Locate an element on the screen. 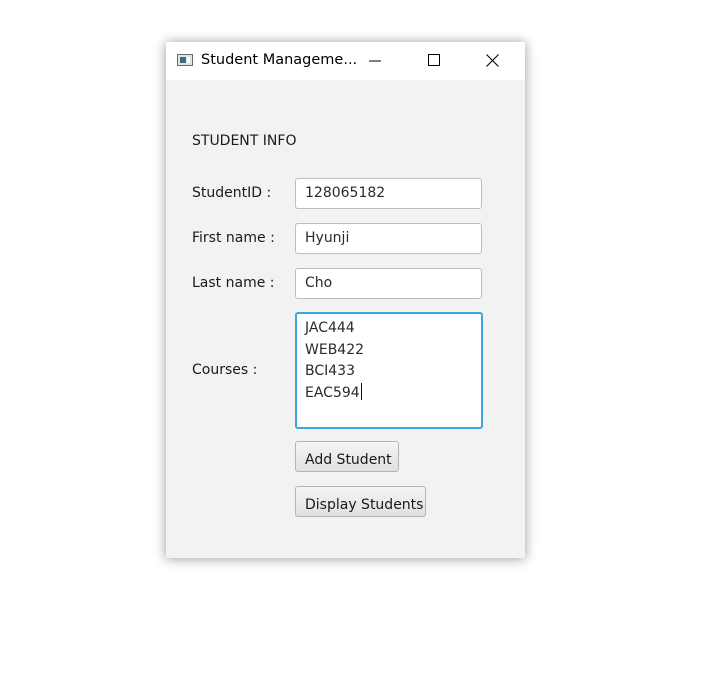 This screenshot has height=684, width=715. last-name-label: Last name : is located at coordinates (233, 283).